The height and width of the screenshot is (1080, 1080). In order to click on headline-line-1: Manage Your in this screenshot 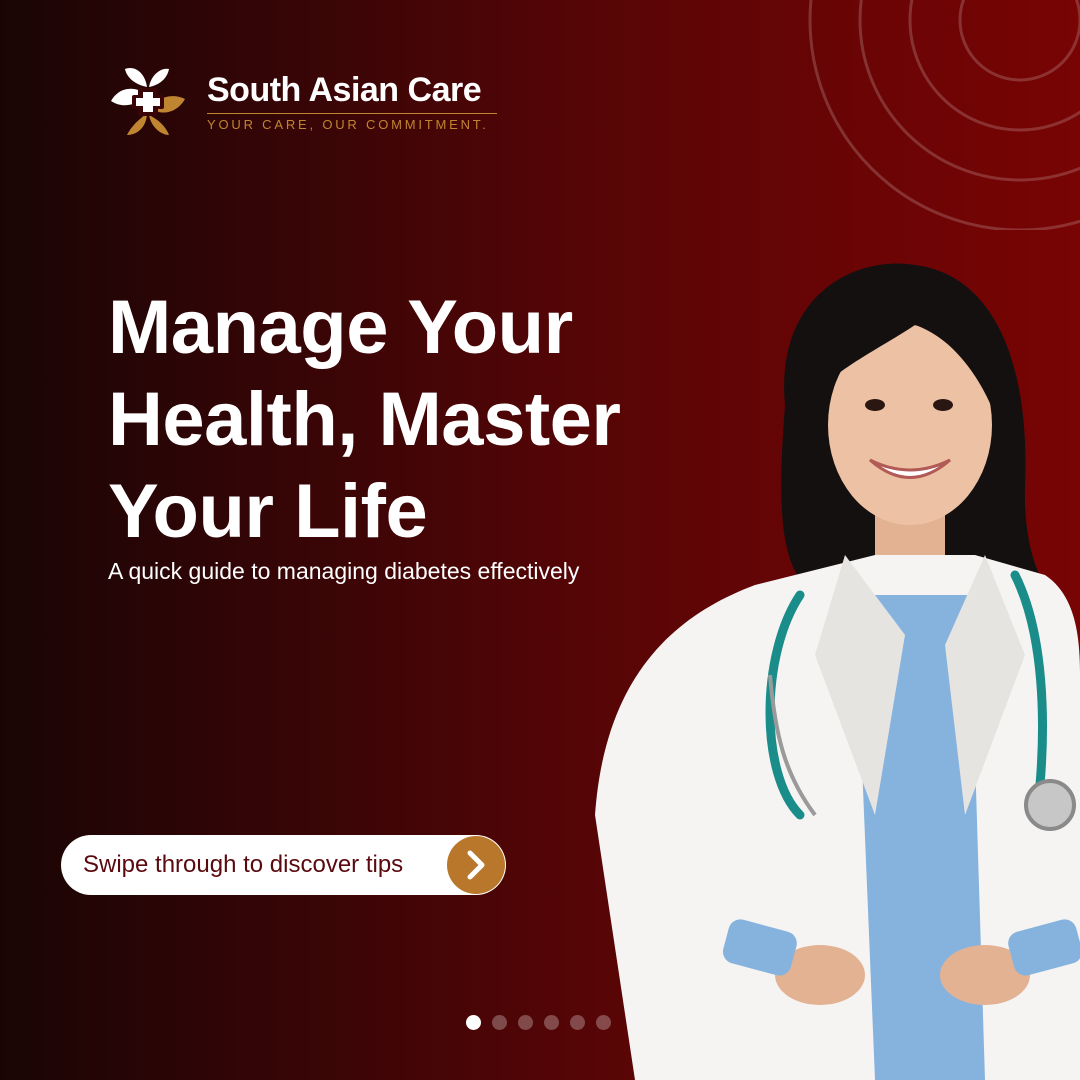, I will do `click(340, 327)`.